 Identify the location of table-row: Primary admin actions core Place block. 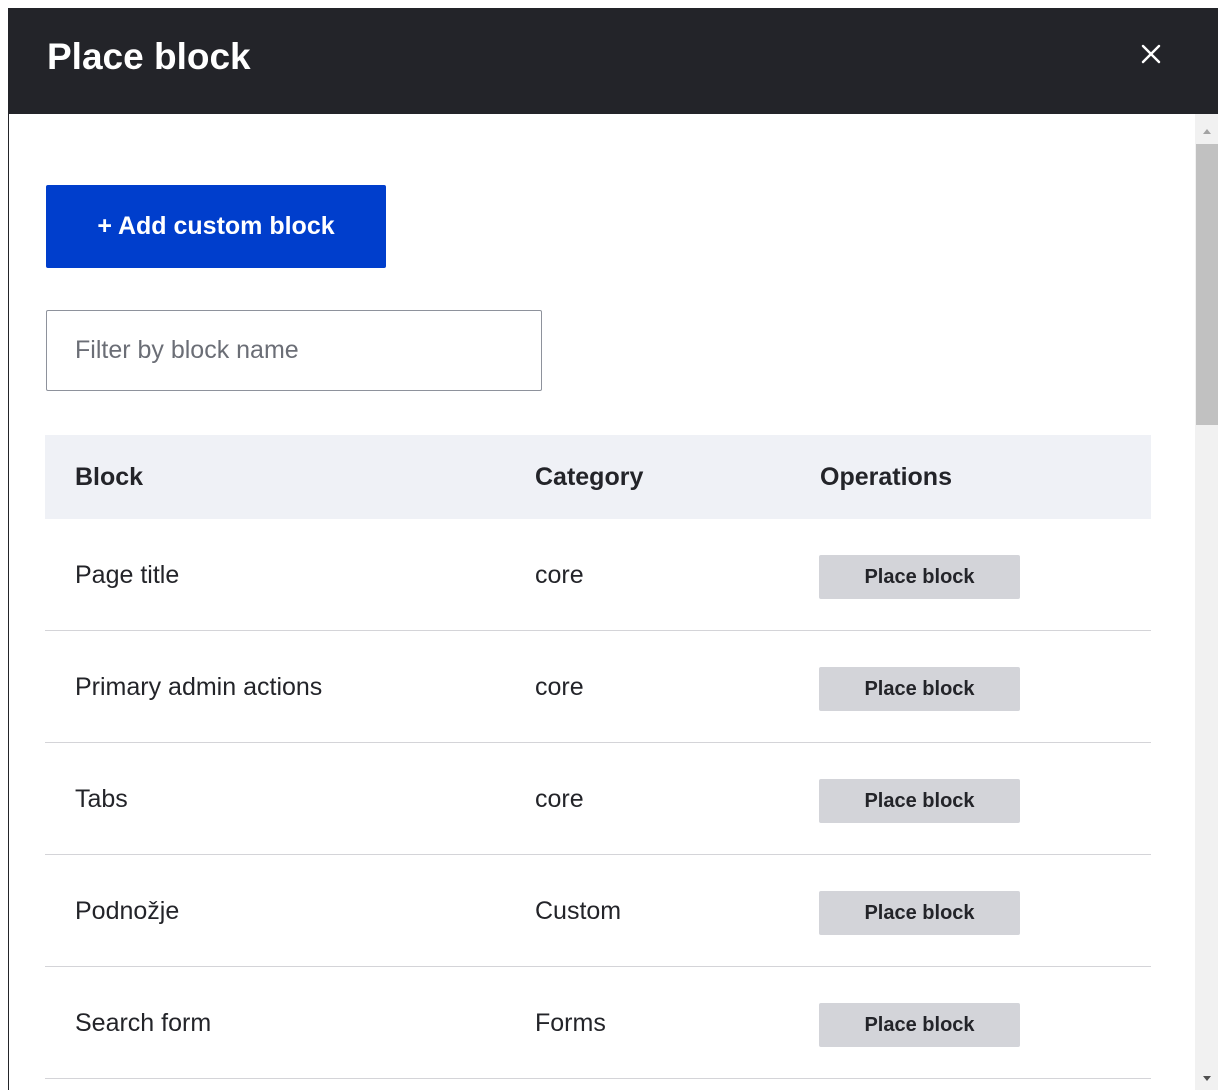
(598, 687).